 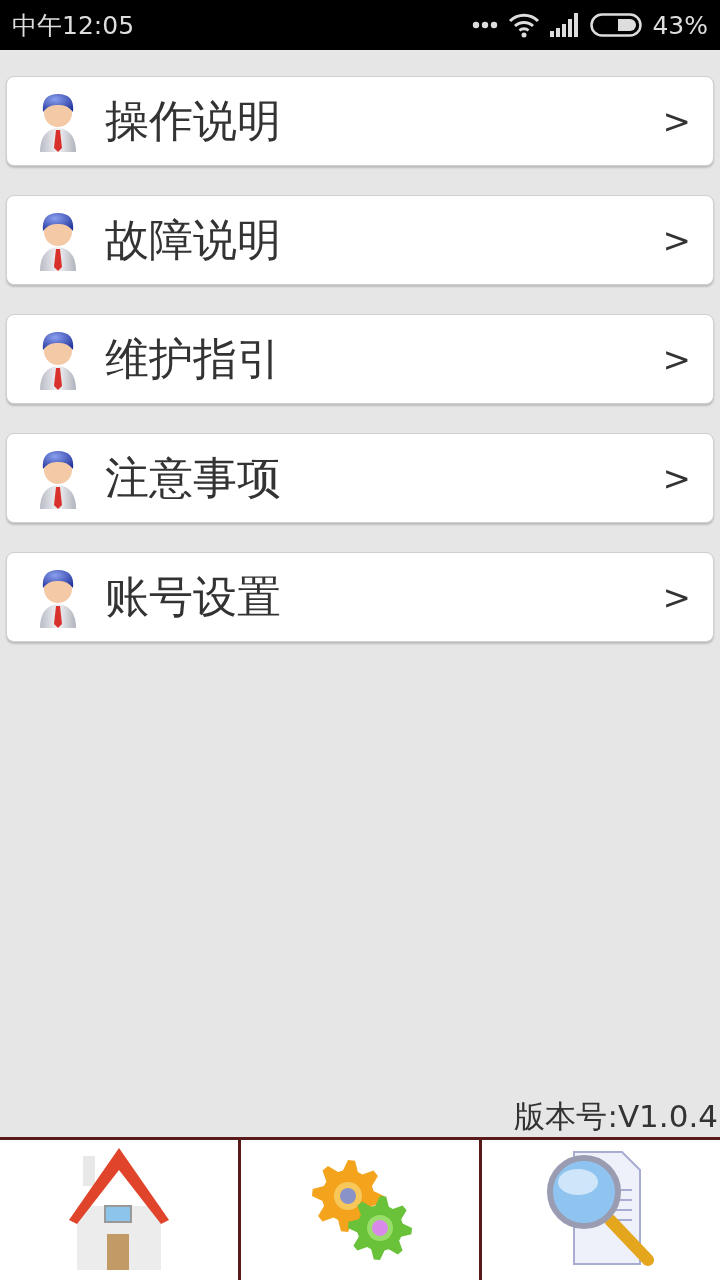 I want to click on menu-item: 账号设置 >, so click(x=360, y=597).